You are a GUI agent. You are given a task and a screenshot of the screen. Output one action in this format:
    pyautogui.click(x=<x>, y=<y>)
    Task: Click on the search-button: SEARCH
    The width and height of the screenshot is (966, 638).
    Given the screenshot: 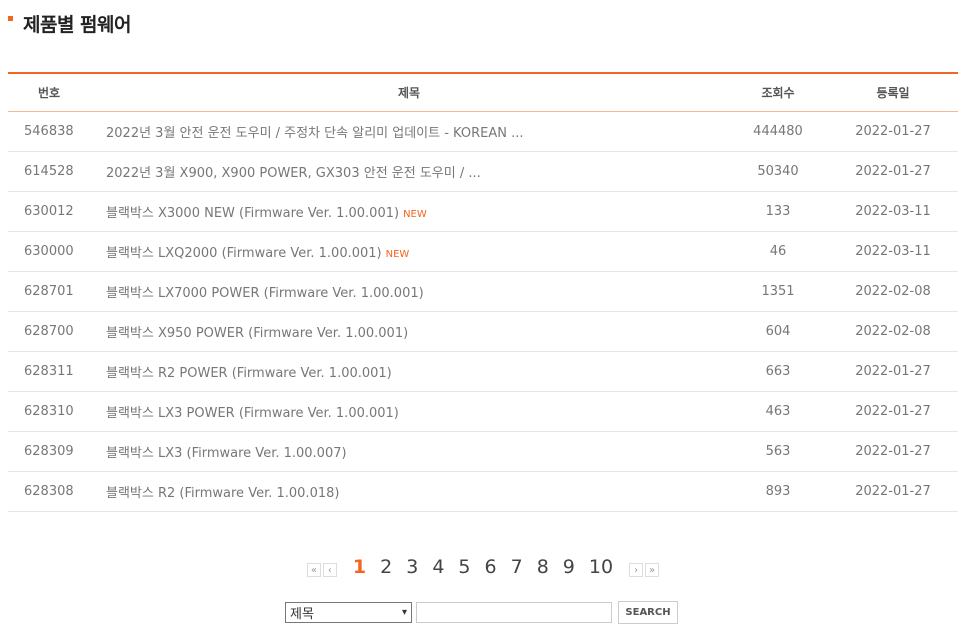 What is the action you would take?
    pyautogui.click(x=648, y=612)
    